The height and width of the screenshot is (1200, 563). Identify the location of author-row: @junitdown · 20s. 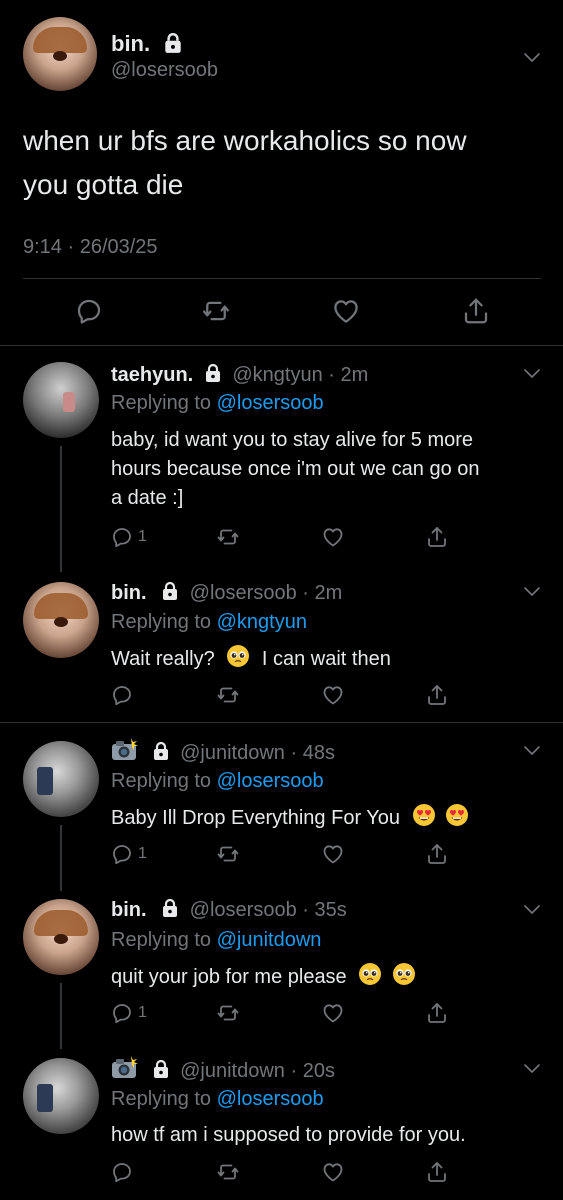
(223, 1070).